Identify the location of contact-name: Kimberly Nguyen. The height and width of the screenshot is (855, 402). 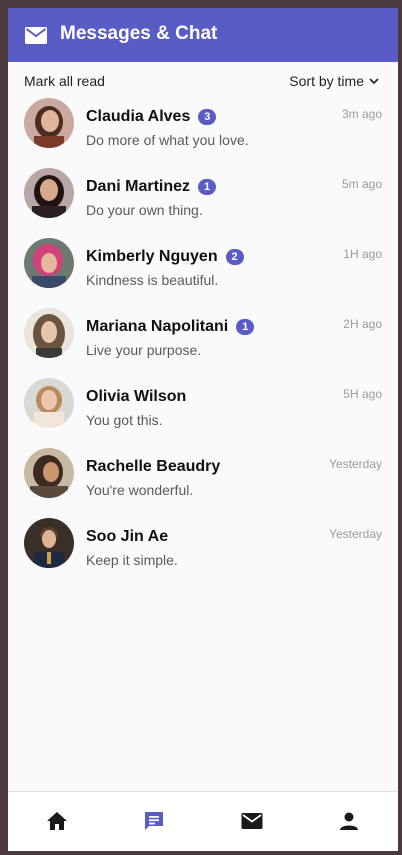
(152, 256).